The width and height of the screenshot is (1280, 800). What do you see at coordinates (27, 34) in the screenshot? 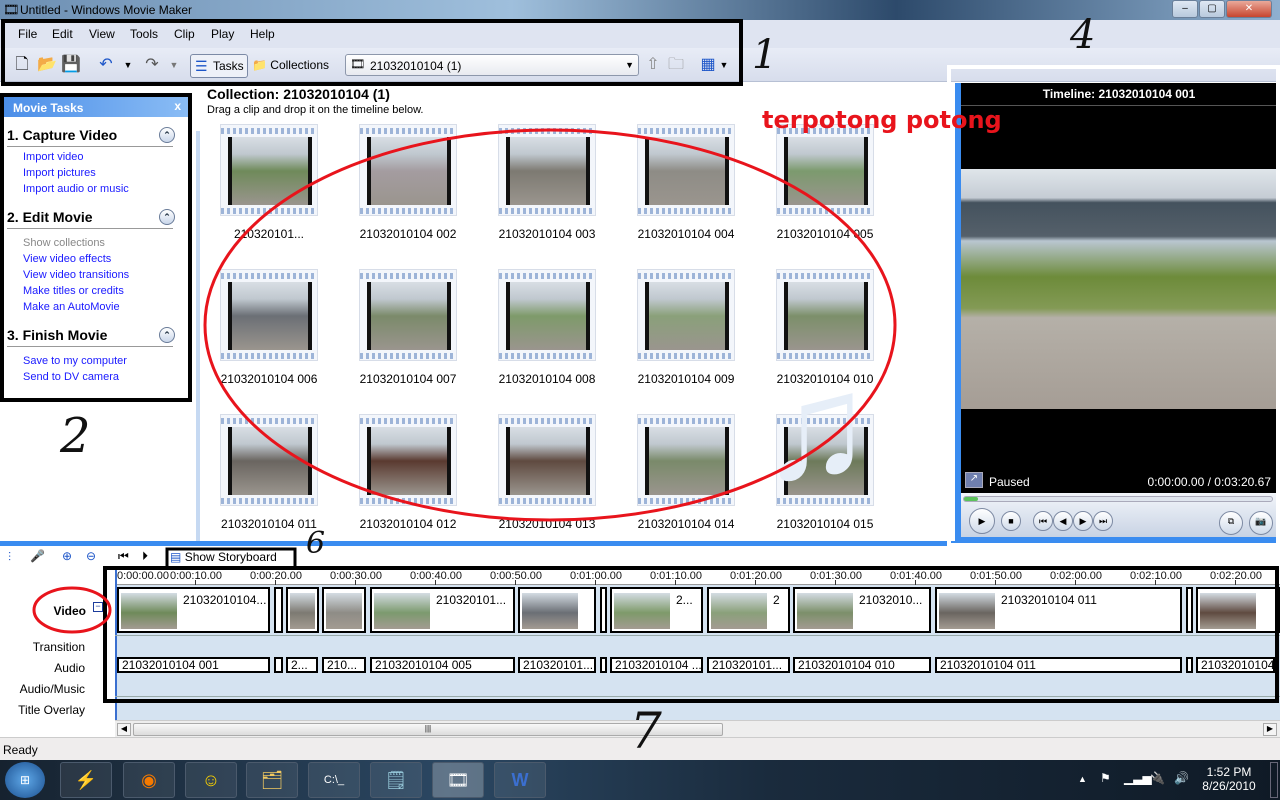
I see `menu-file: File` at bounding box center [27, 34].